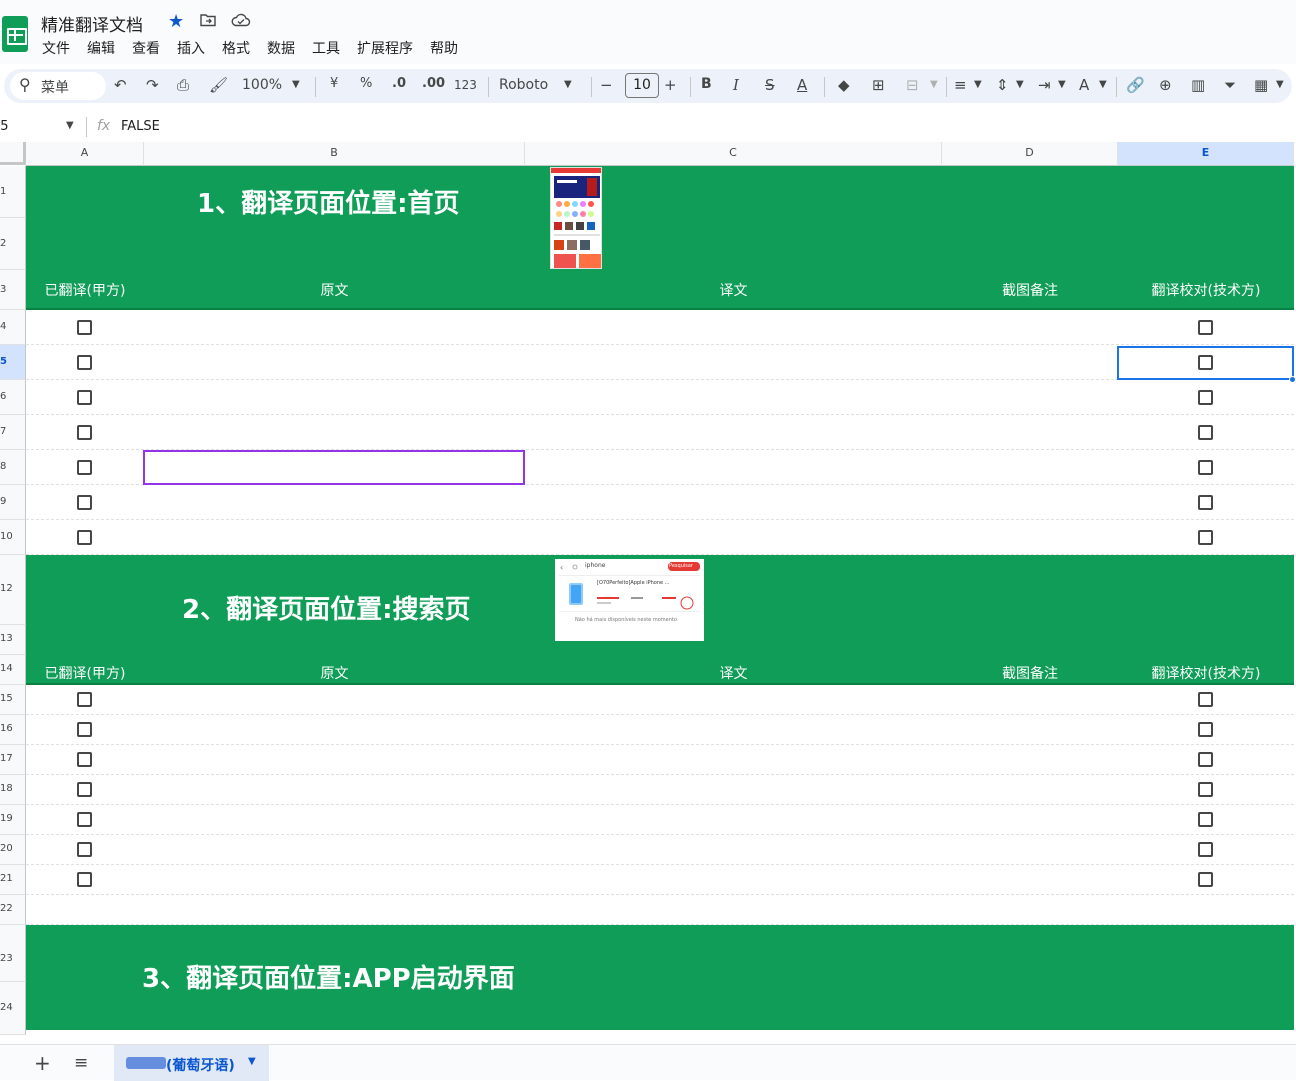  What do you see at coordinates (960, 85) in the screenshot?
I see `horizontal-align-icon: ≡` at bounding box center [960, 85].